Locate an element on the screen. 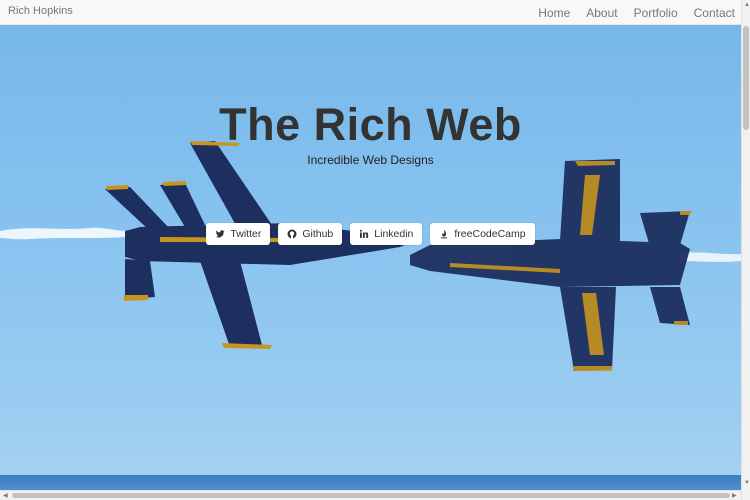 The height and width of the screenshot is (500, 750). scroll-down-icon: ▼ is located at coordinates (747, 483).